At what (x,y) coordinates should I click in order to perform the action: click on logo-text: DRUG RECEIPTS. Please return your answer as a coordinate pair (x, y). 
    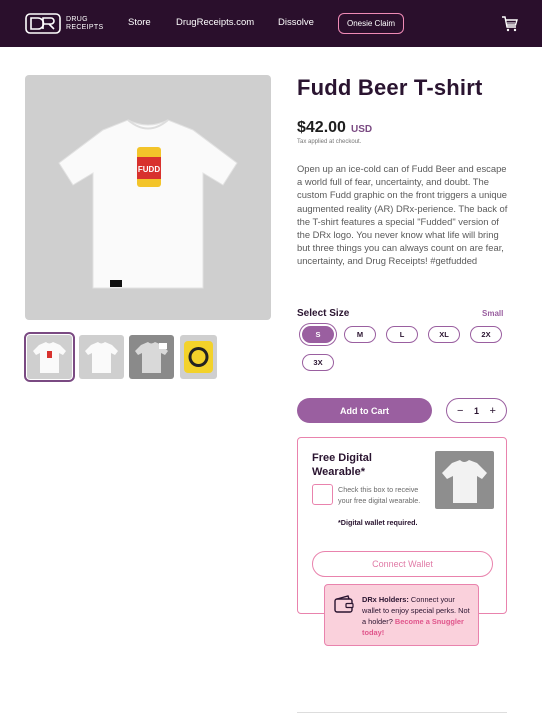
    Looking at the image, I should click on (84, 24).